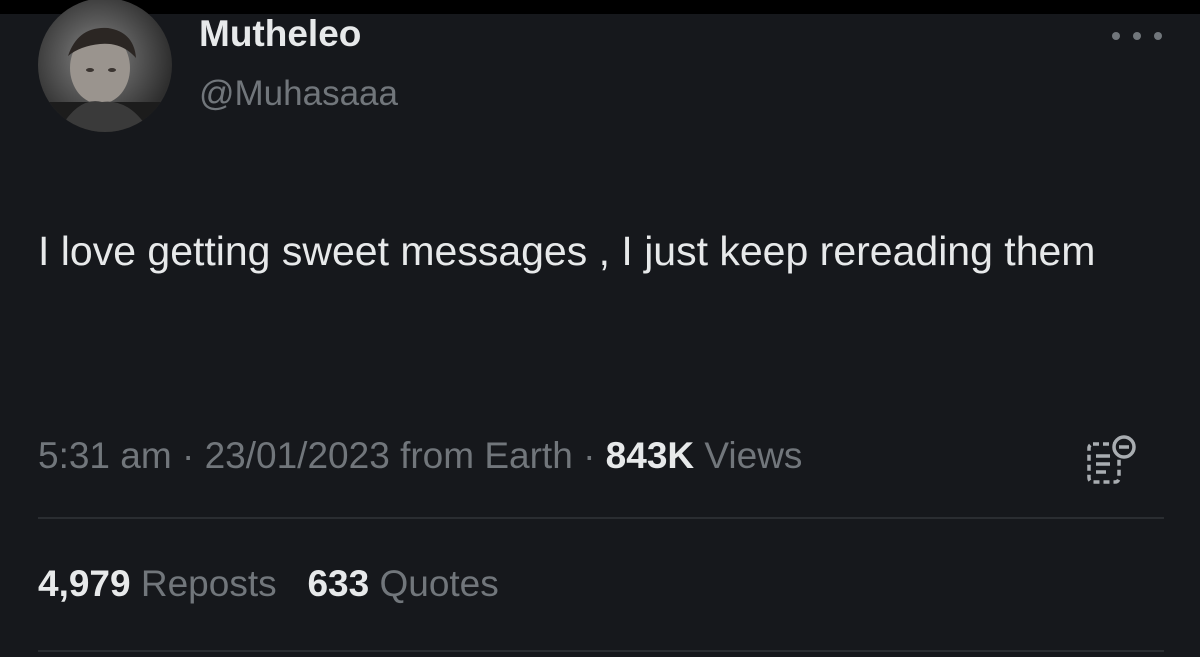  Describe the element at coordinates (280, 34) in the screenshot. I see `author-display-name: Mutheleo` at that location.